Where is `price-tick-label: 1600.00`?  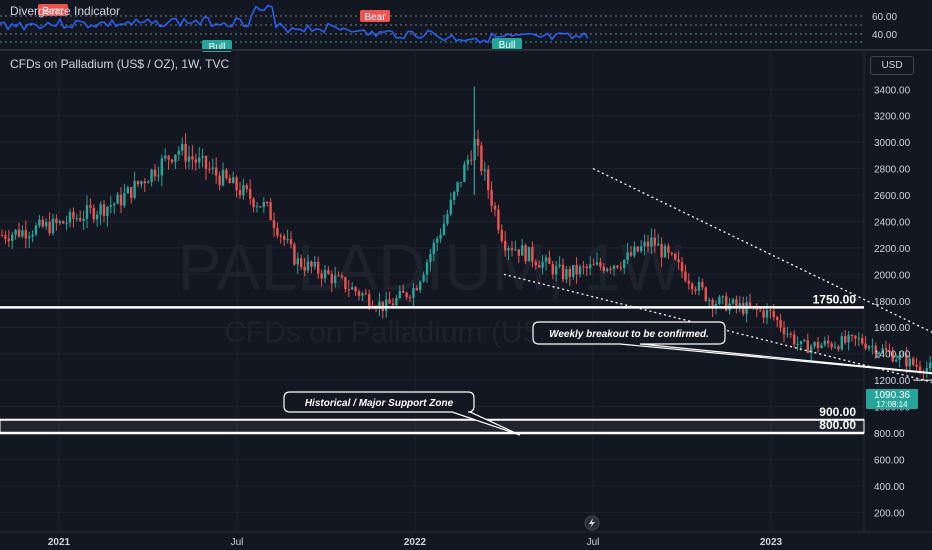
price-tick-label: 1600.00 is located at coordinates (892, 328).